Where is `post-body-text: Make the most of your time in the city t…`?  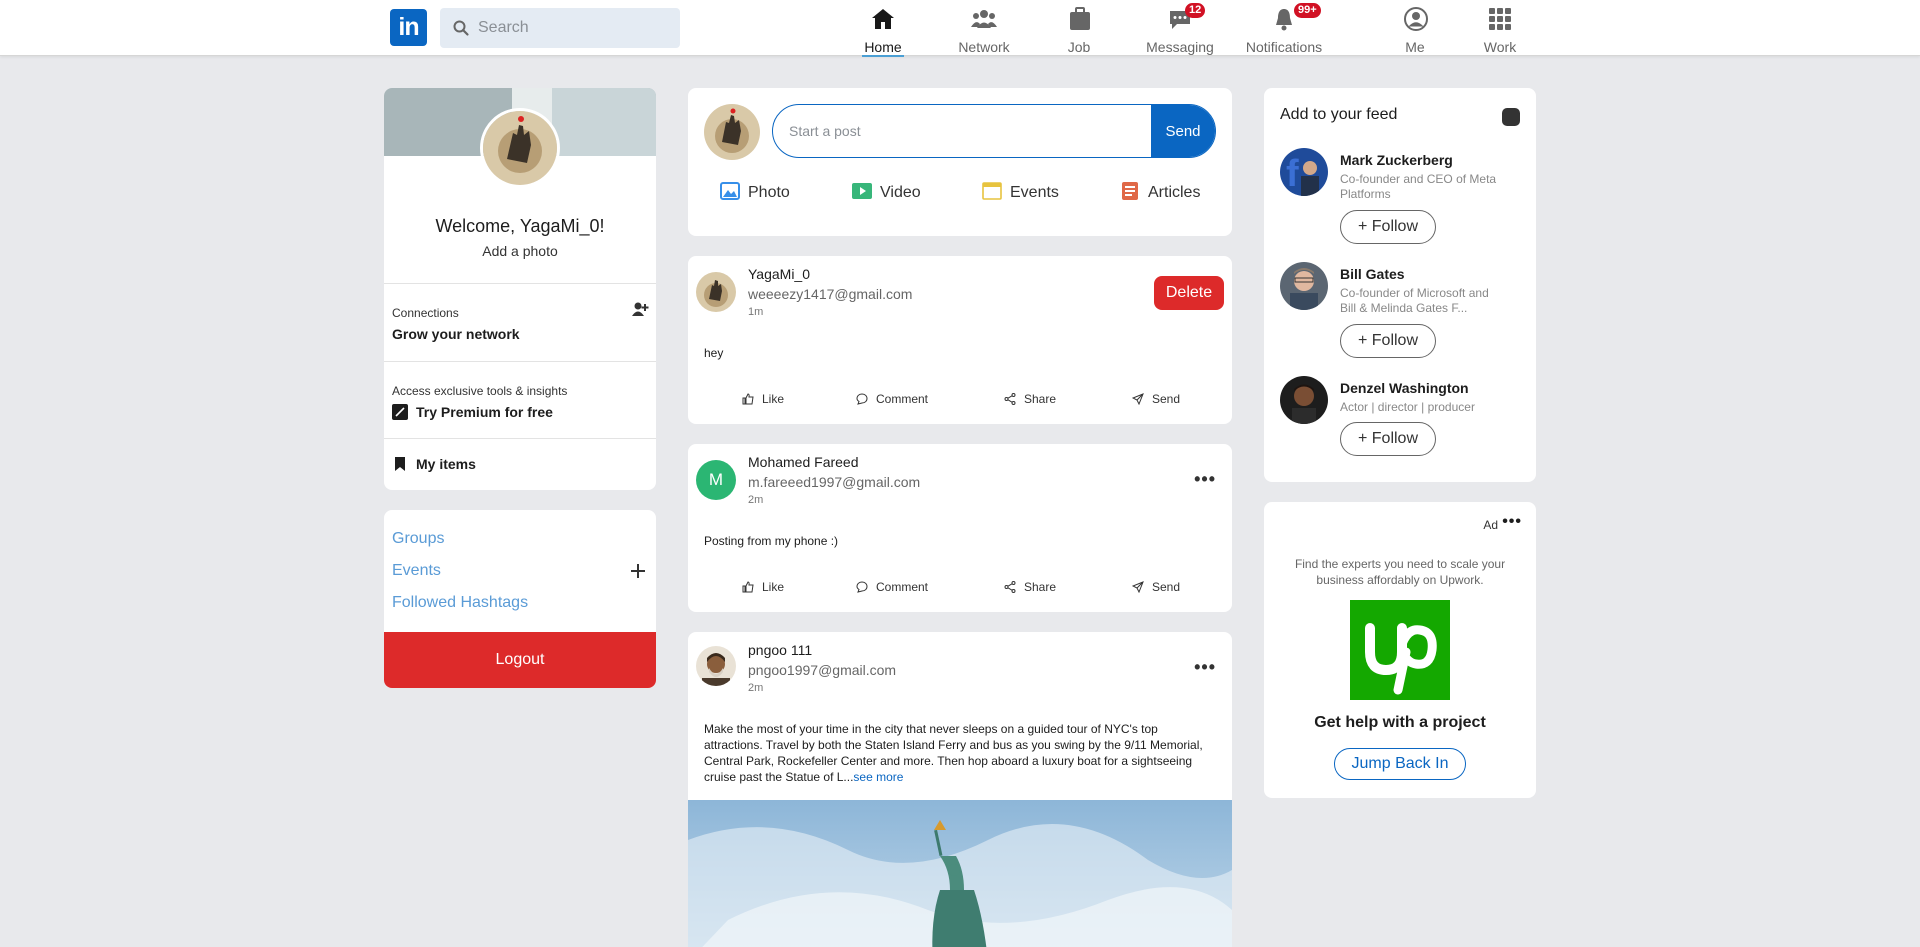
post-body-text: Make the most of your time in the city t… is located at coordinates (953, 753).